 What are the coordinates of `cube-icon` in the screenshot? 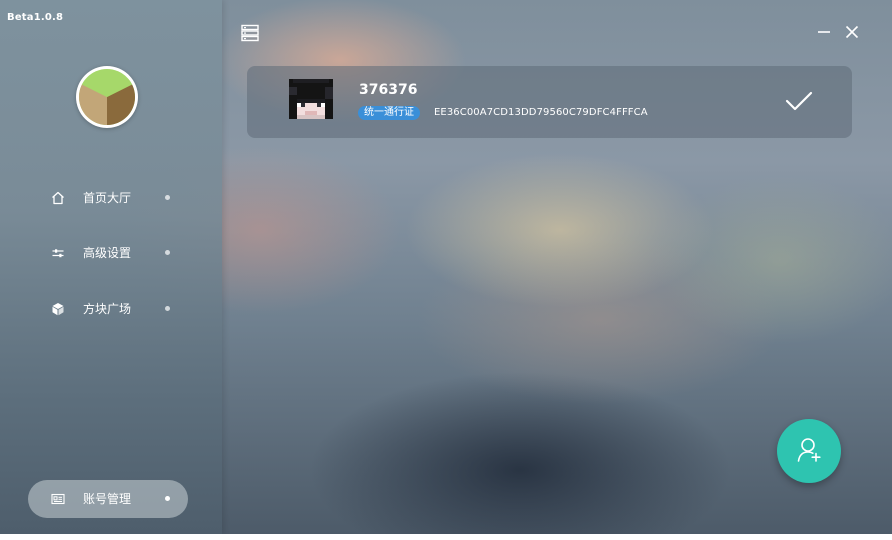 It's located at (58, 309).